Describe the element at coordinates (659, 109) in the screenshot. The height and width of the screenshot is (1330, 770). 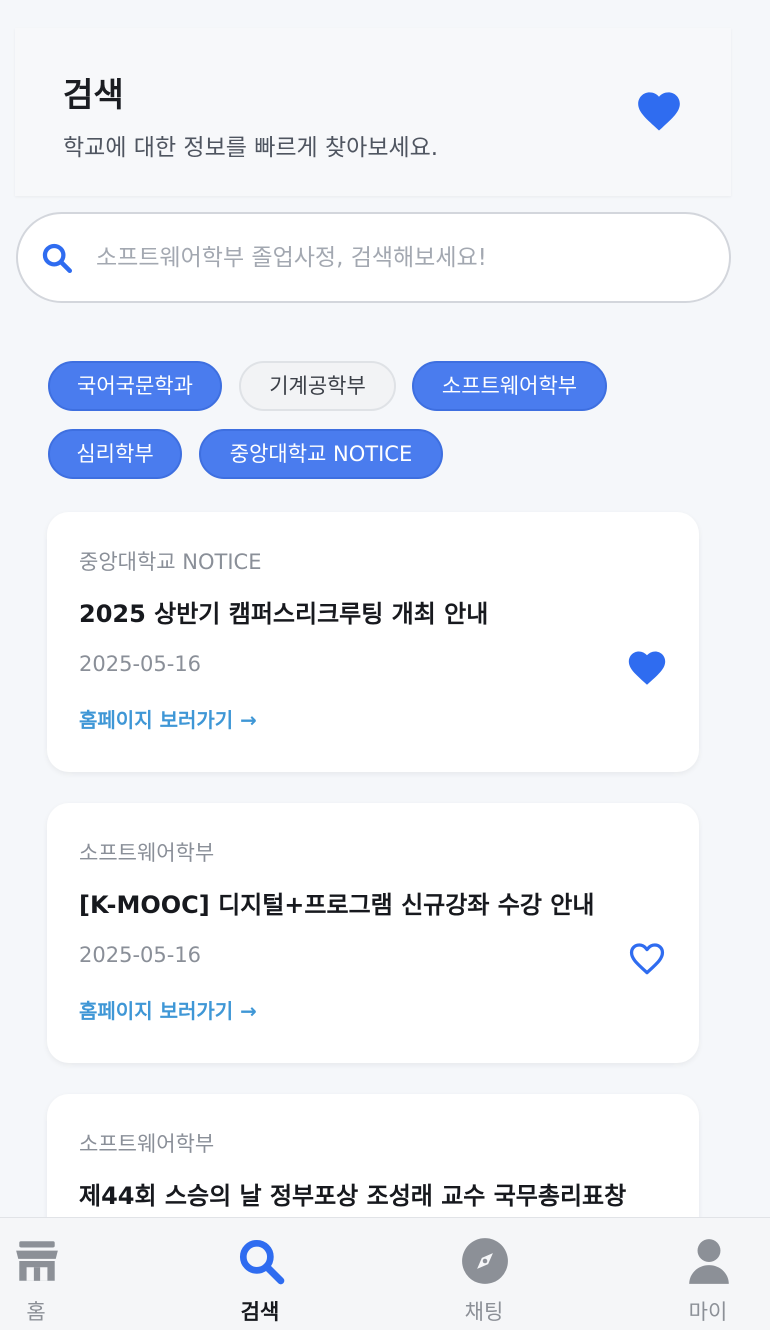
I see `heart-icon` at that location.